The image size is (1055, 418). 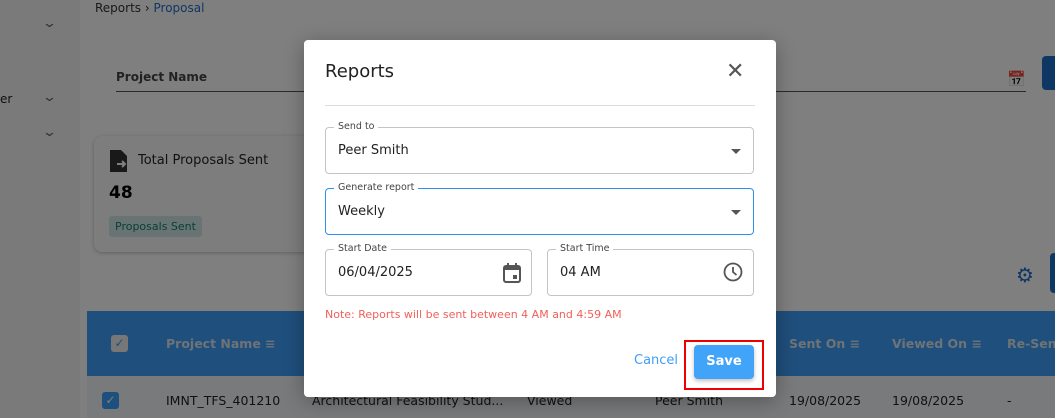 I want to click on generate-report-label: Generate report, so click(x=376, y=187).